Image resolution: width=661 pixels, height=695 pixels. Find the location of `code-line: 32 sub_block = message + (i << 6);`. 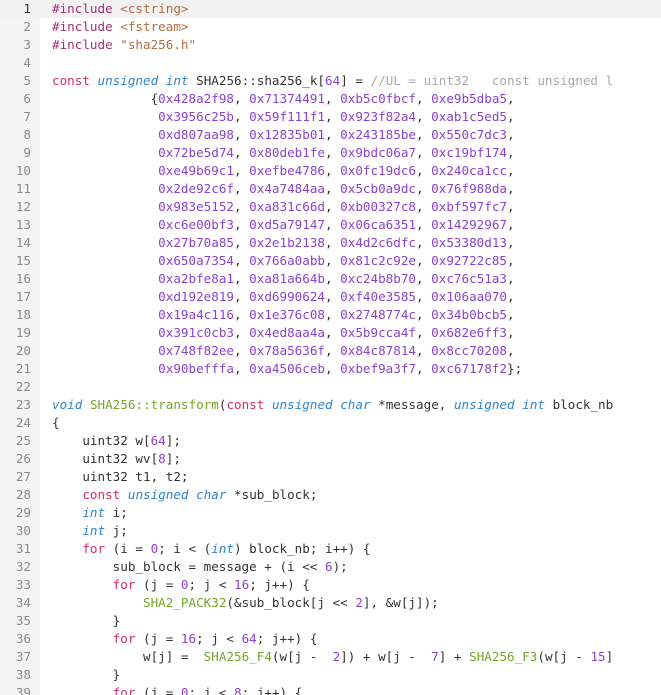

code-line: 32 sub_block = message + (i << 6); is located at coordinates (330, 567).